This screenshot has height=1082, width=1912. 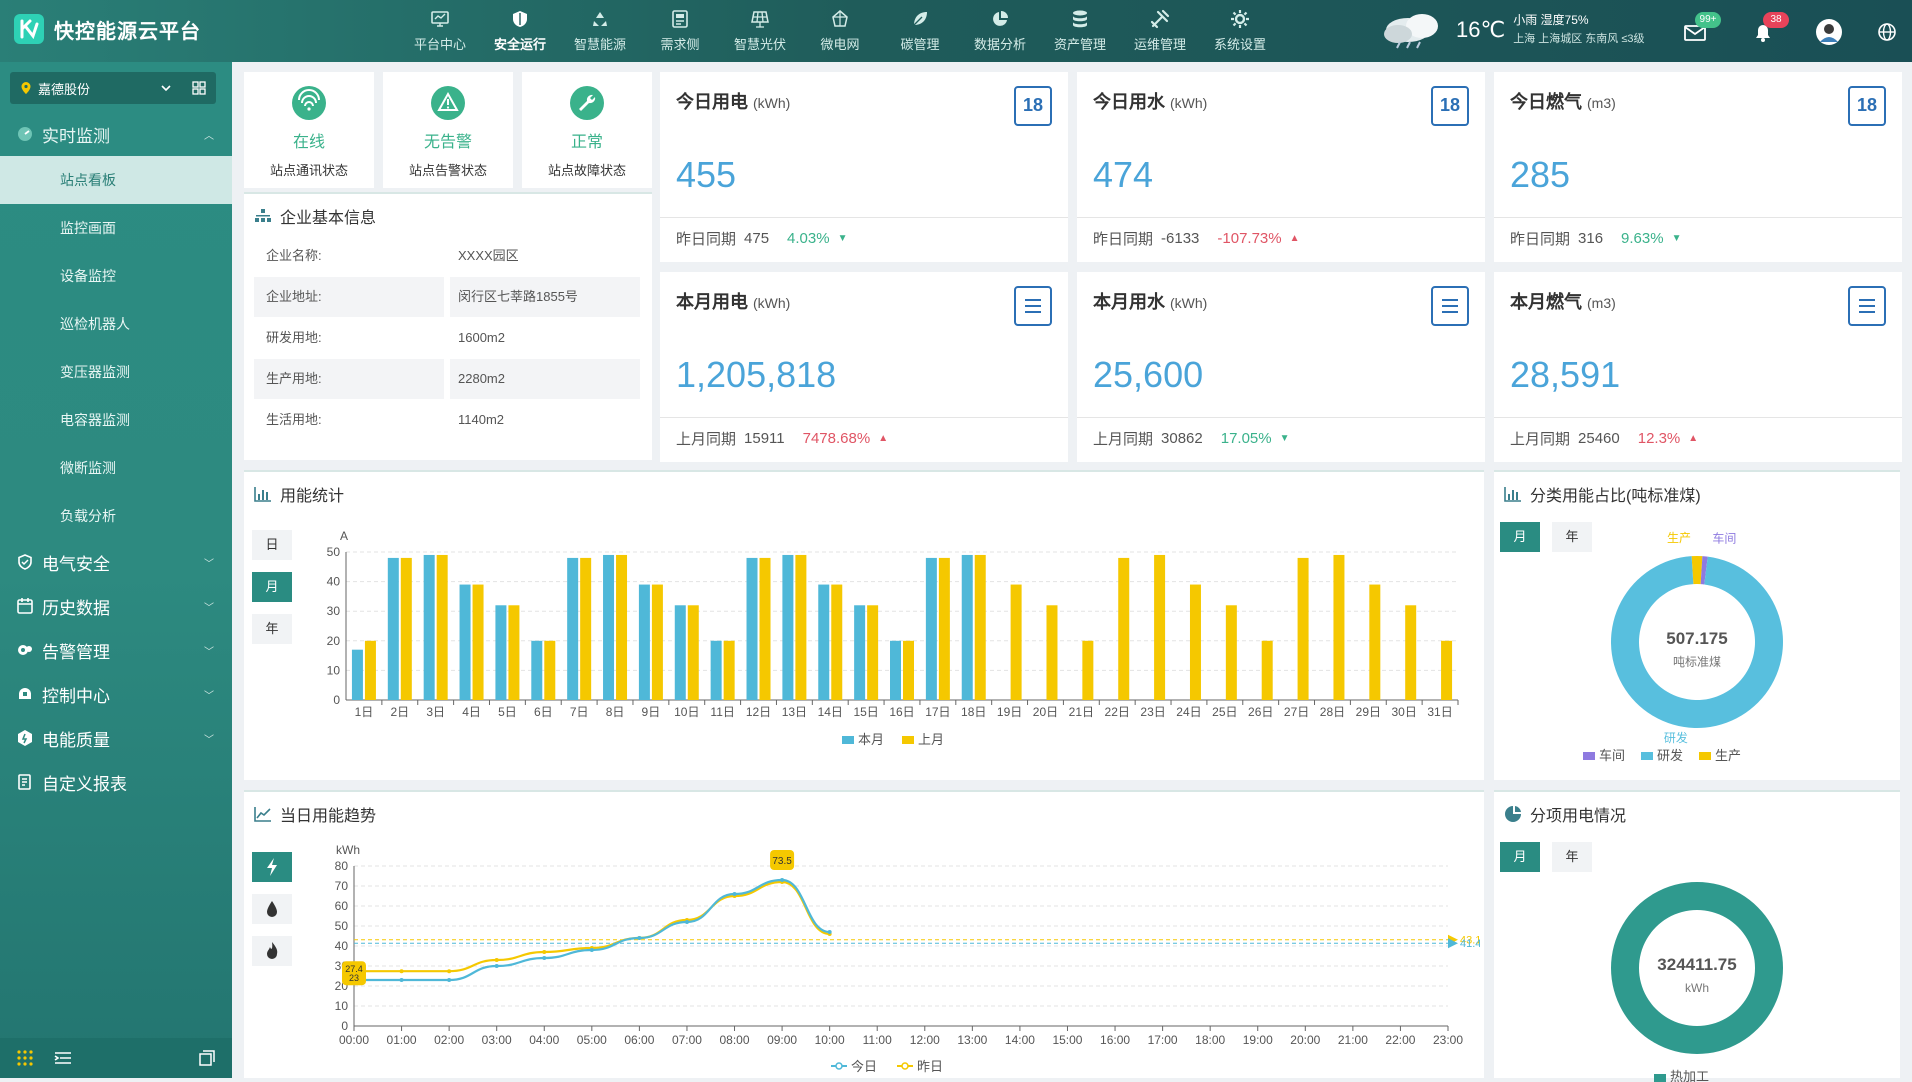 I want to click on donut-center-value: 507.175, so click(x=1696, y=638).